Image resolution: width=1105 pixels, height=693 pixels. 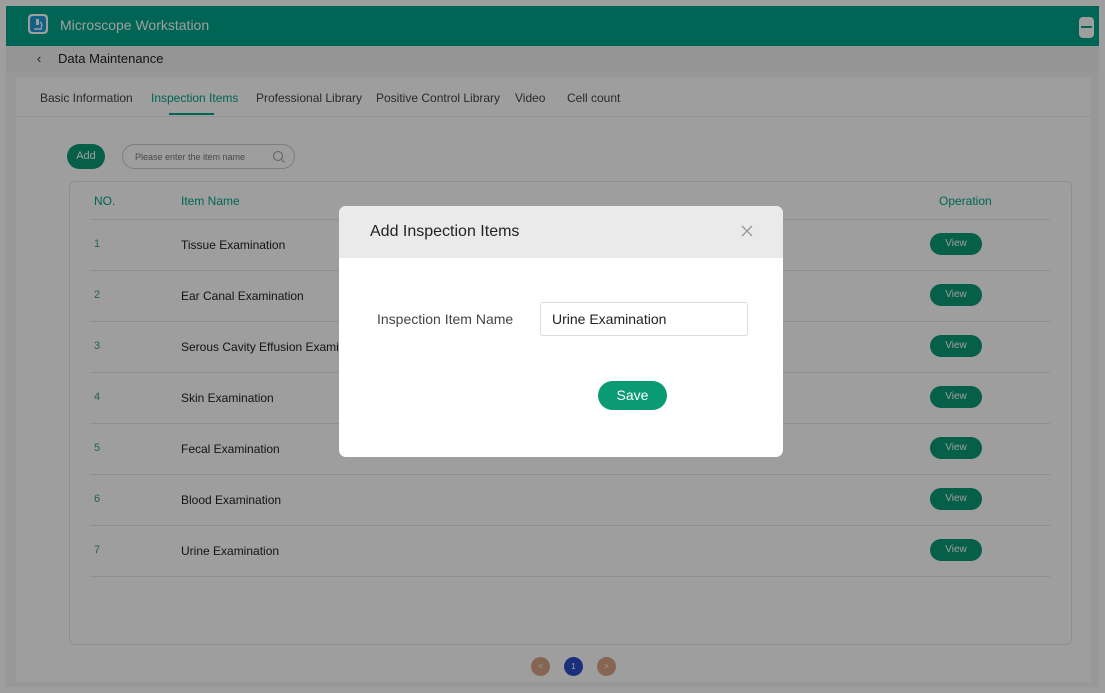 What do you see at coordinates (445, 319) in the screenshot?
I see `inspection-item-name-label: Inspection Item Name` at bounding box center [445, 319].